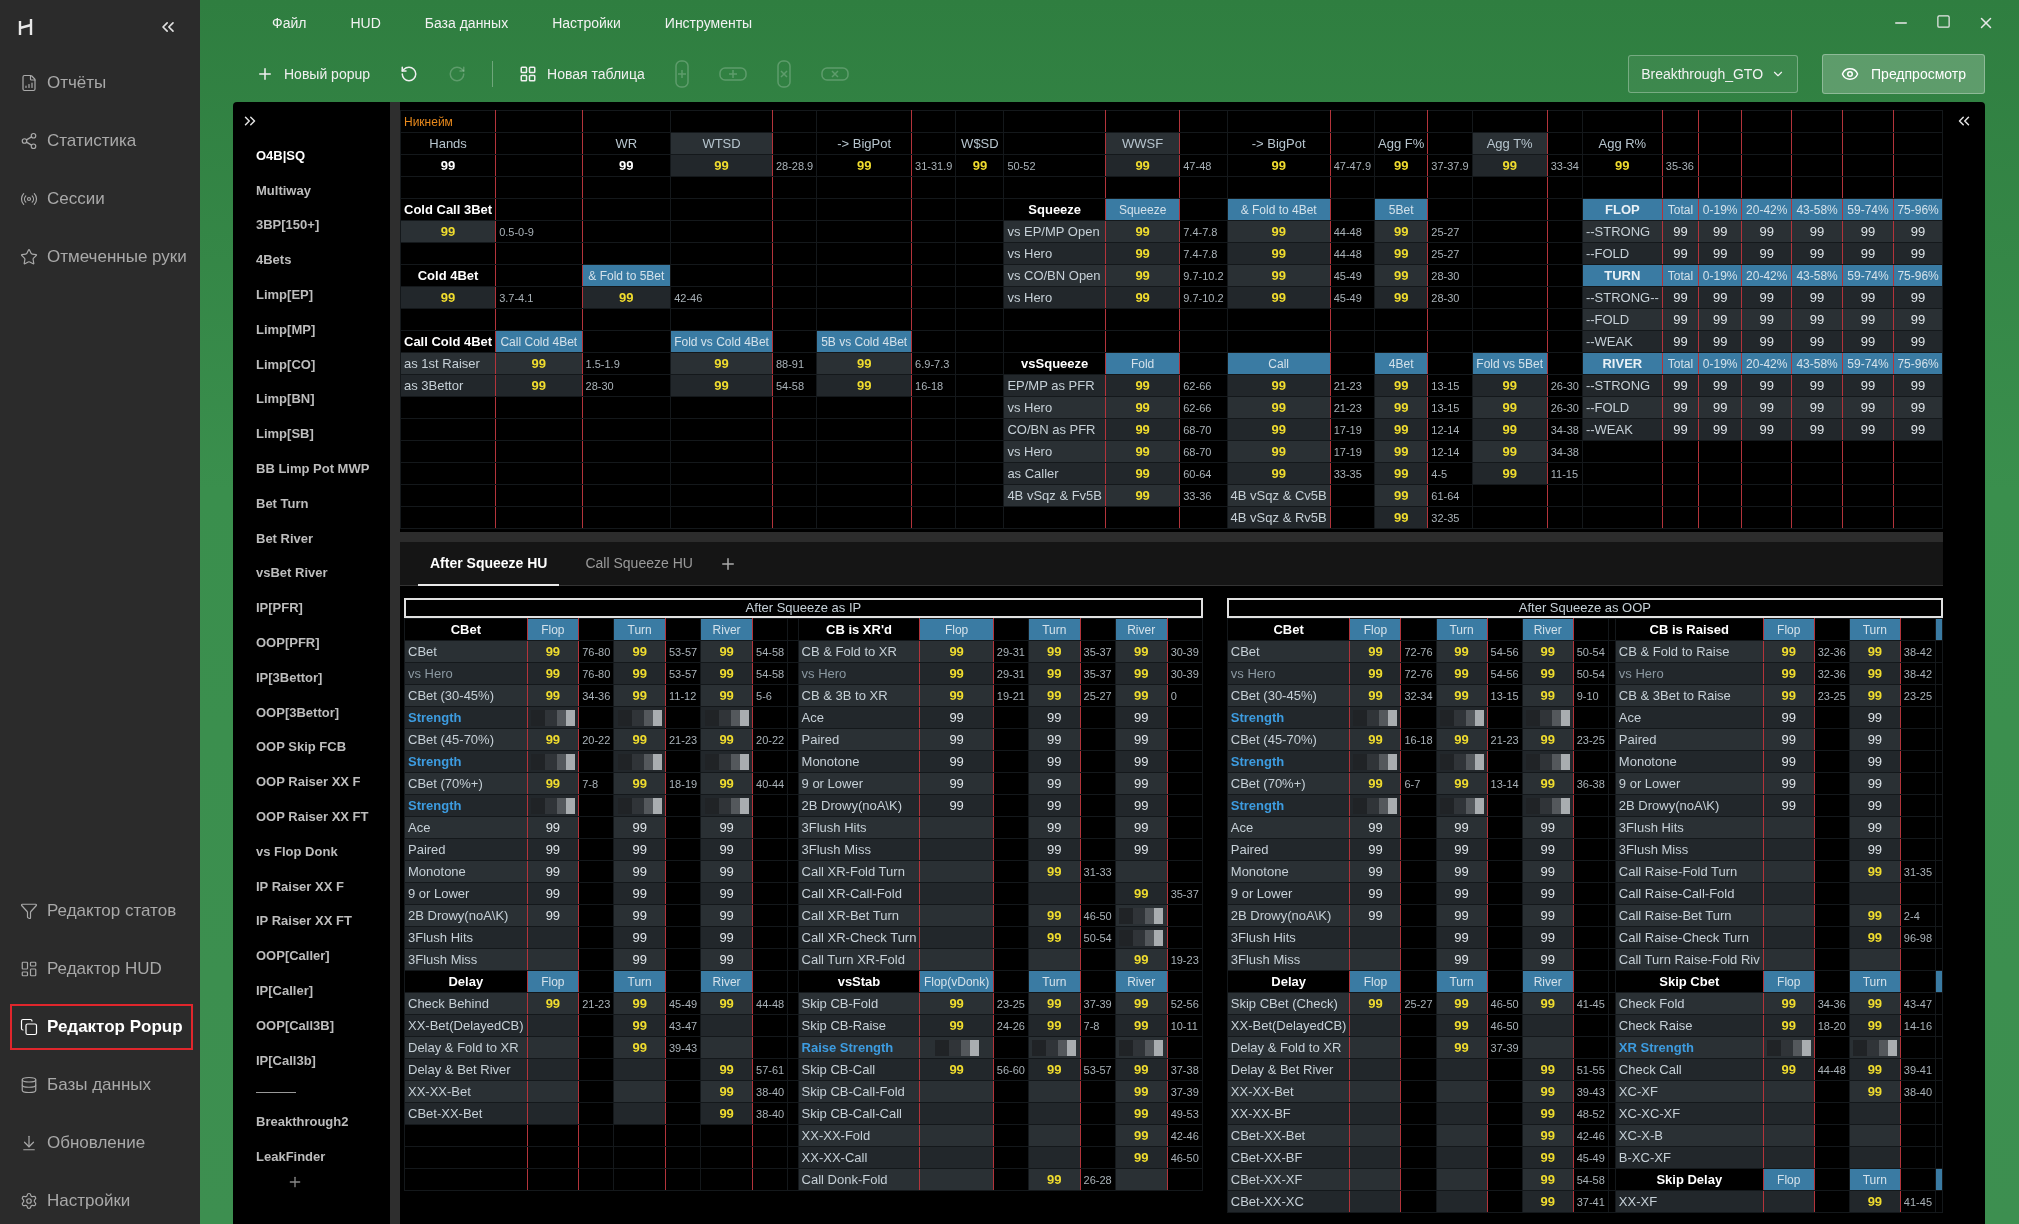 This screenshot has height=1224, width=2019. I want to click on popup-list-item: Limp[BN], so click(311, 399).